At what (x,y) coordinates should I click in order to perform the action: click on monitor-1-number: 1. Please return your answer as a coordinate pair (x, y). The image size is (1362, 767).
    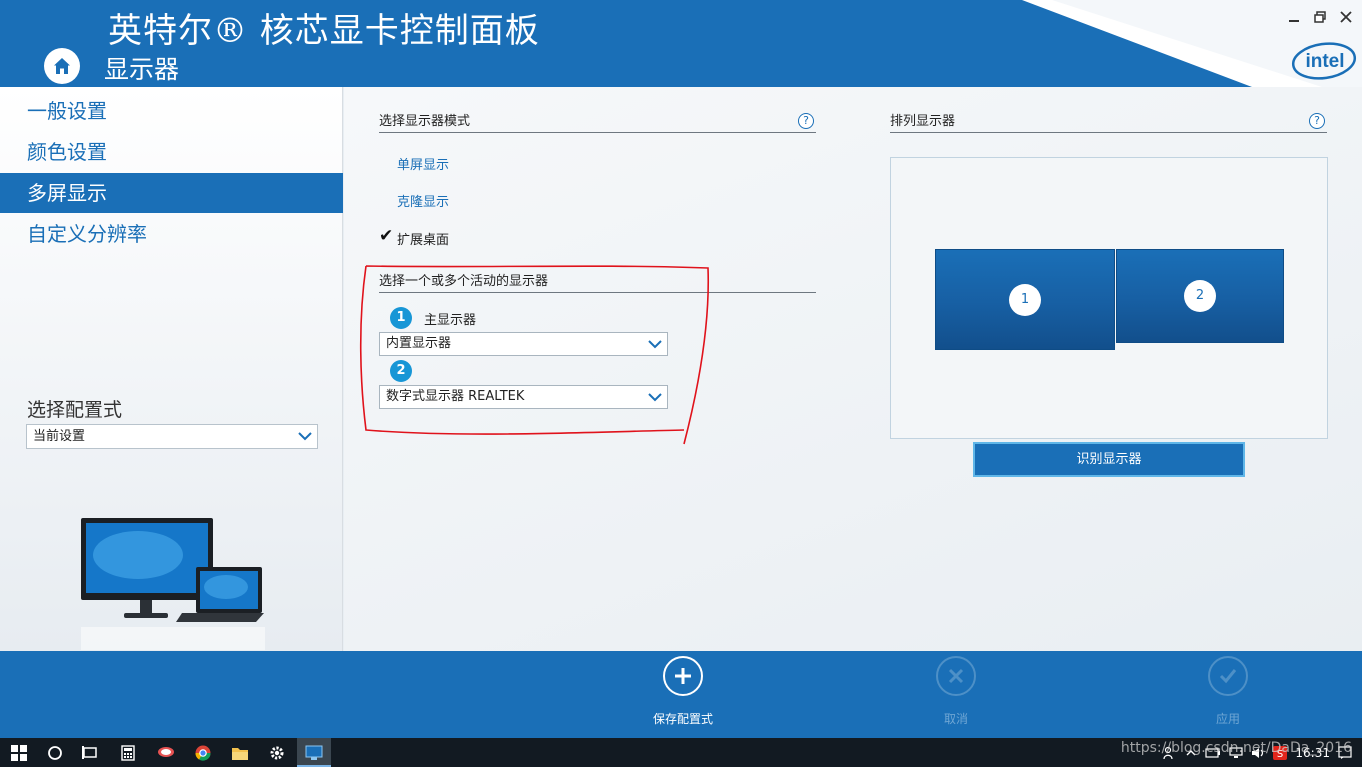
    Looking at the image, I should click on (1025, 300).